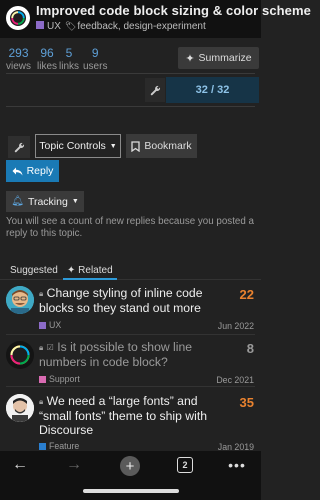  What do you see at coordinates (90, 279) in the screenshot?
I see `tab-active-indicator` at bounding box center [90, 279].